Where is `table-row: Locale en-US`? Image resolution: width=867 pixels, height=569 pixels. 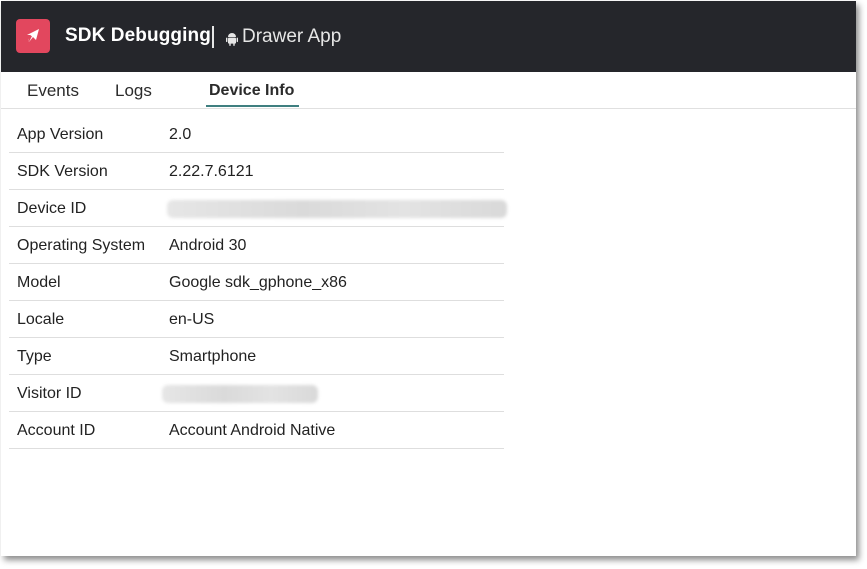
table-row: Locale en-US is located at coordinates (256, 319).